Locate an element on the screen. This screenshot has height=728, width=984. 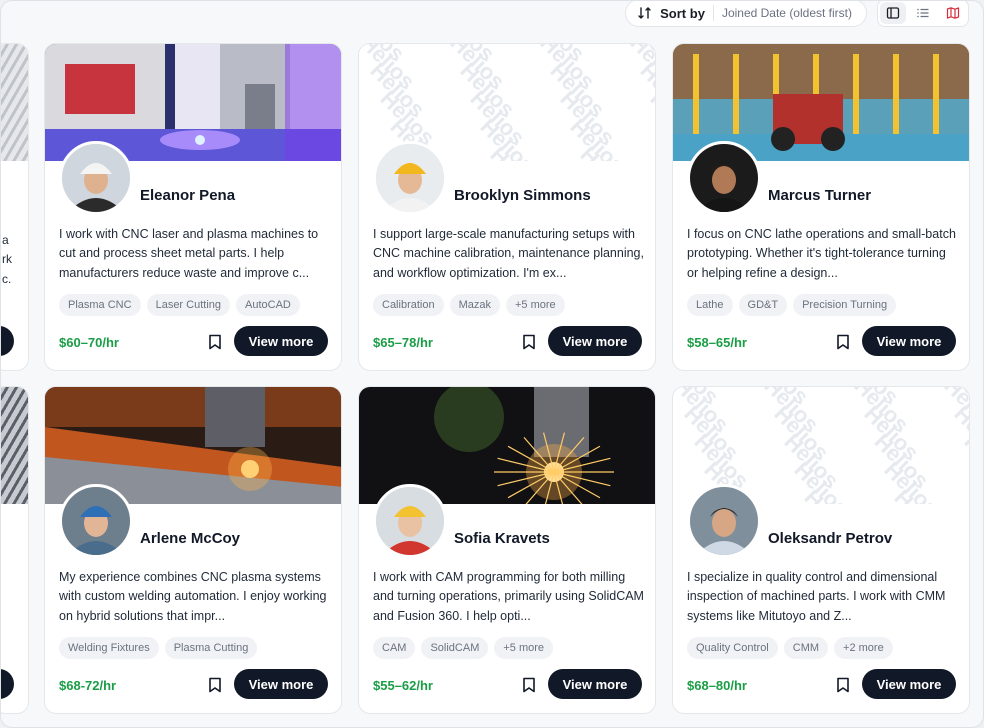
skill-tags: Calibration Mazak +5 more is located at coordinates (469, 305).